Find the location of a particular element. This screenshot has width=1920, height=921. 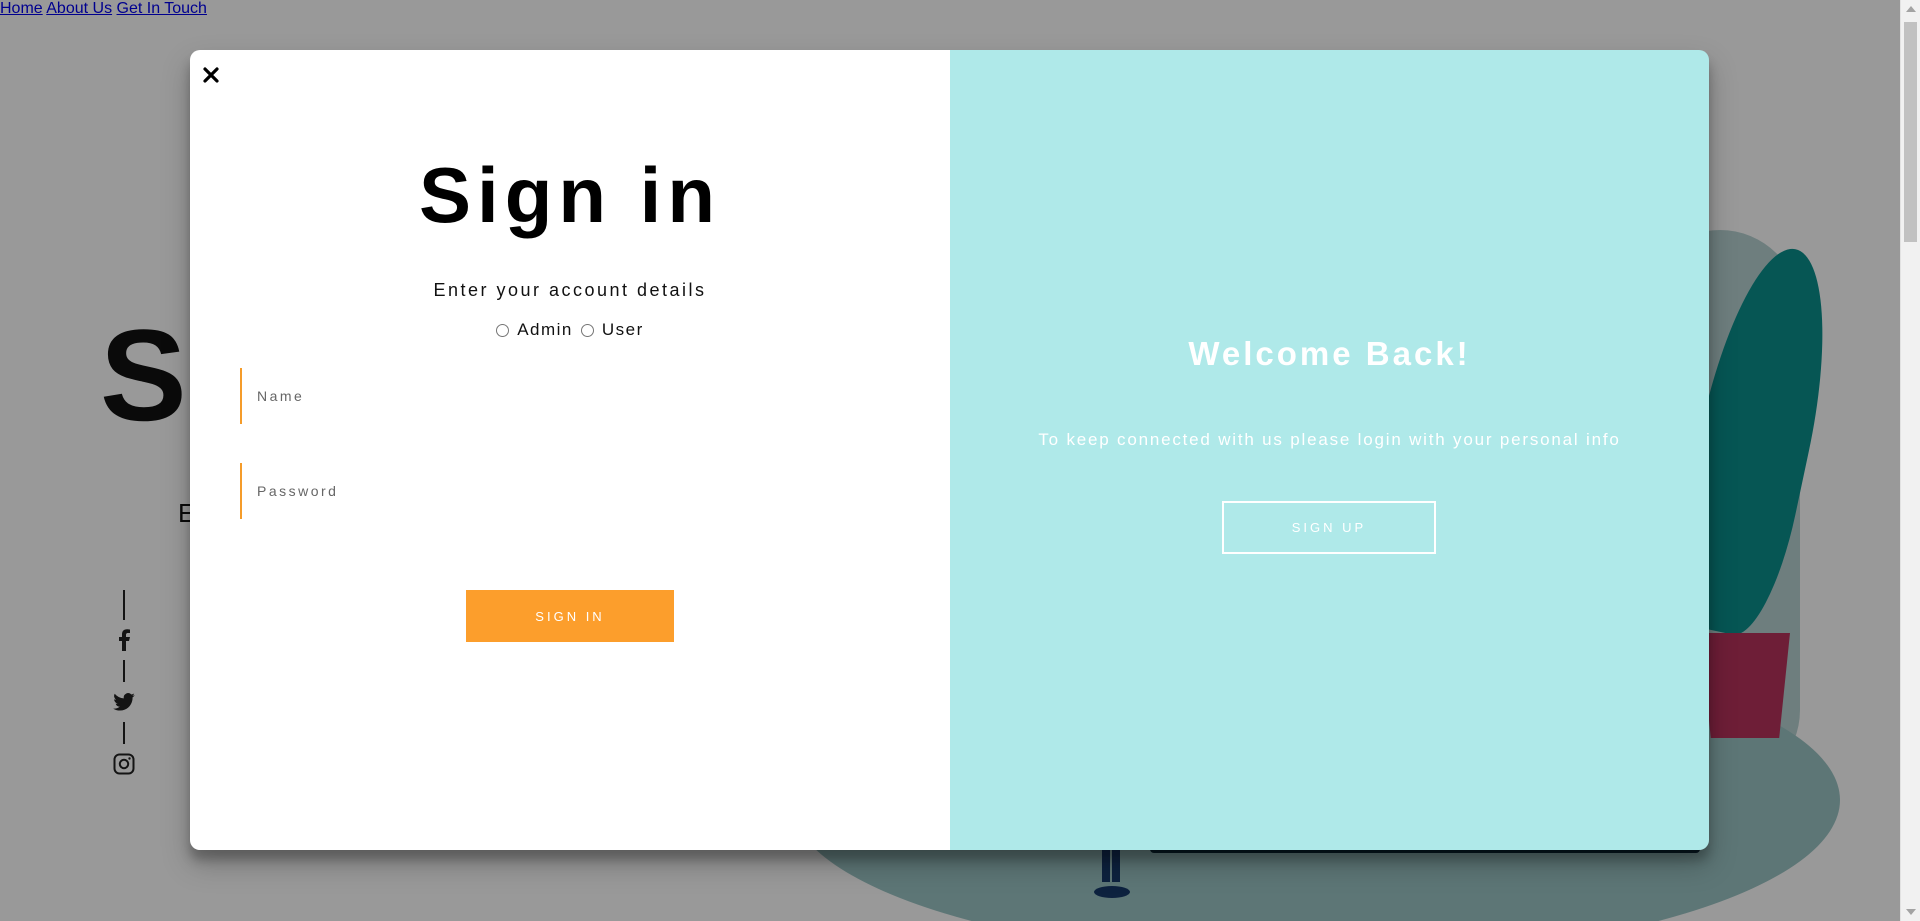

close-icon is located at coordinates (211, 75).